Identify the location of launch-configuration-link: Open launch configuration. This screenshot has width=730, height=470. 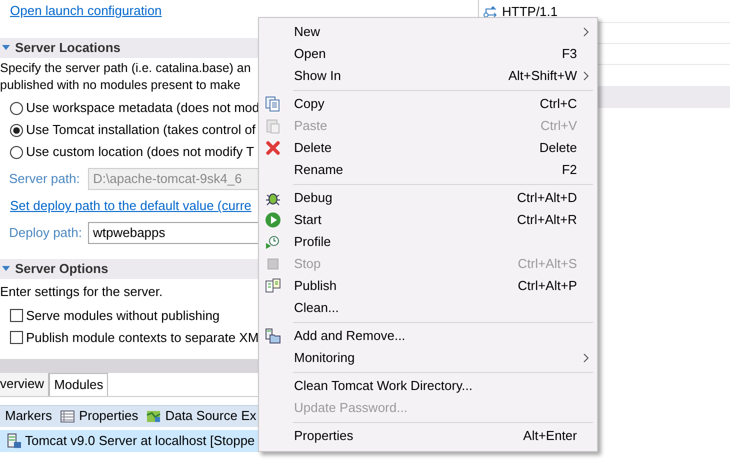
(86, 11).